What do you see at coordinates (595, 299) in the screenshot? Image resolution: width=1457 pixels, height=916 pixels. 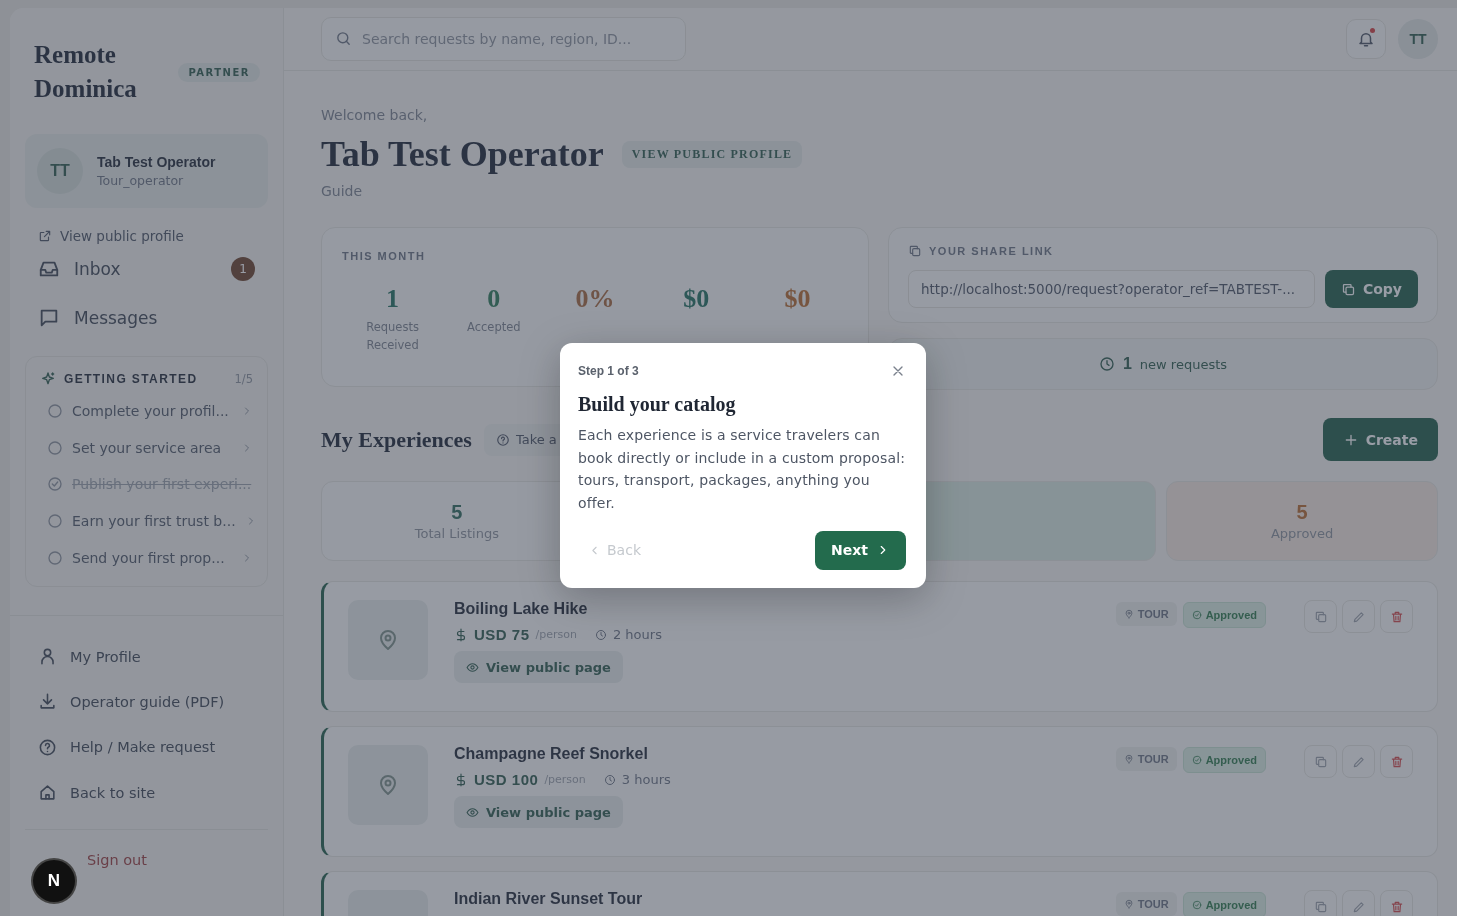 I see `stat-value: 0%` at bounding box center [595, 299].